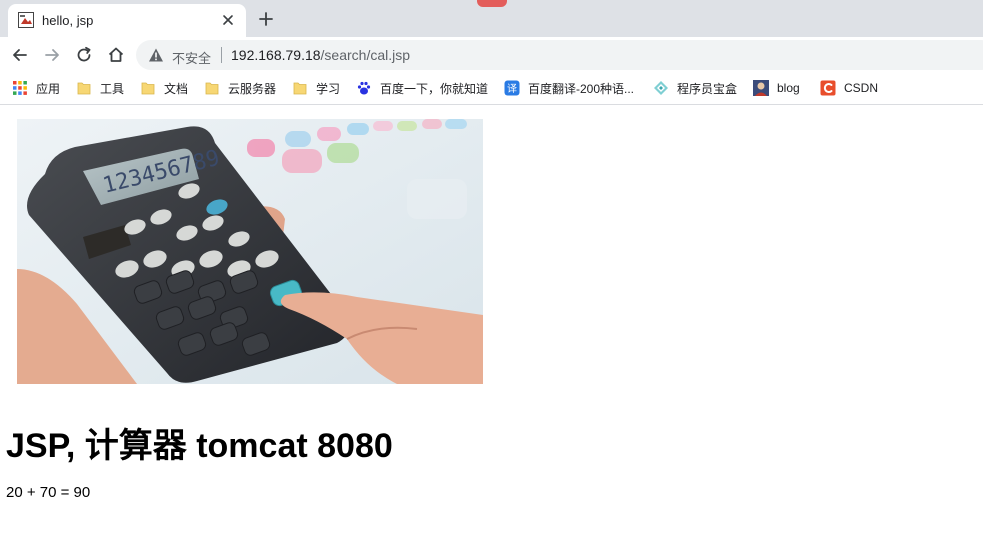 Image resolution: width=983 pixels, height=552 pixels. I want to click on tab-strip: hello, jsp, so click(491, 18).